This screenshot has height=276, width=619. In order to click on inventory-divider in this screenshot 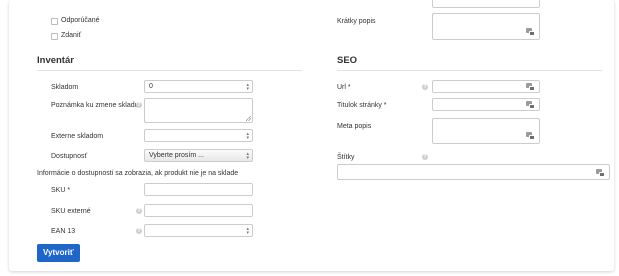, I will do `click(169, 70)`.